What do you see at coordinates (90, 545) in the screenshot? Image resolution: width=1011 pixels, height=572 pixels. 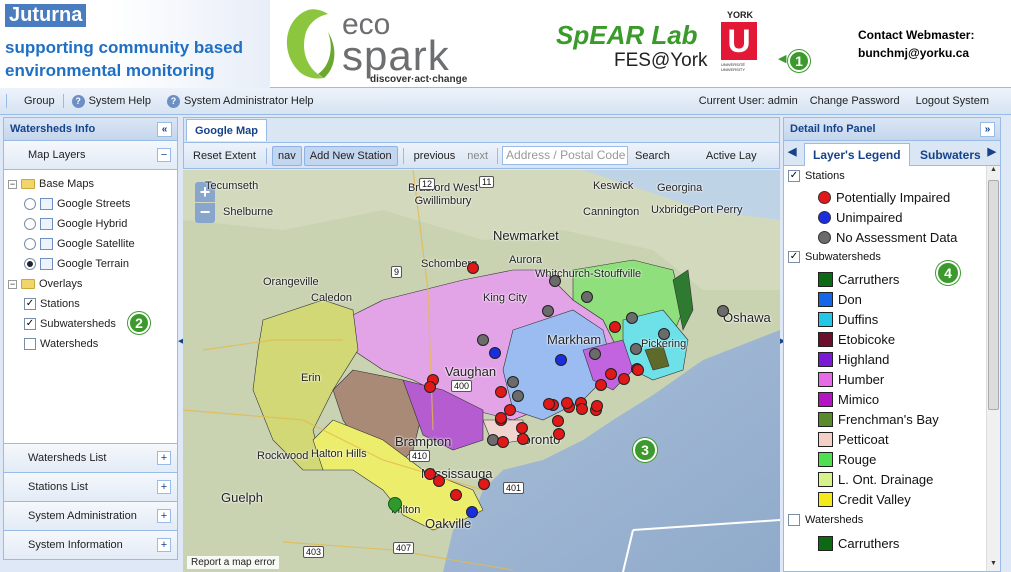 I see `system-information-section: System Information +` at bounding box center [90, 545].